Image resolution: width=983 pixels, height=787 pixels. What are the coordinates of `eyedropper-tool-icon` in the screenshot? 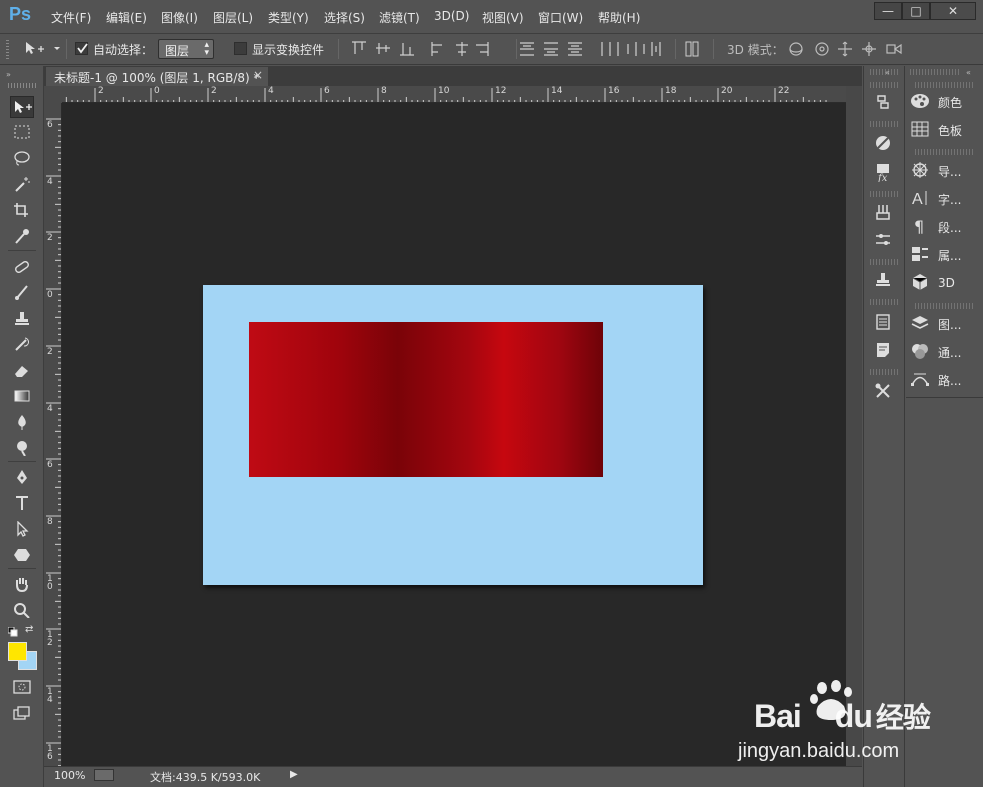 It's located at (22, 236).